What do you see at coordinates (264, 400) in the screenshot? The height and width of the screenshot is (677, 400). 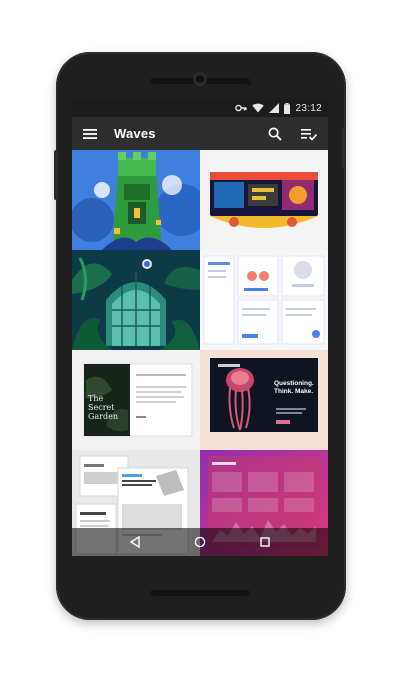 I see `tile-jellyfish: Questioning. Think. Make.` at bounding box center [264, 400].